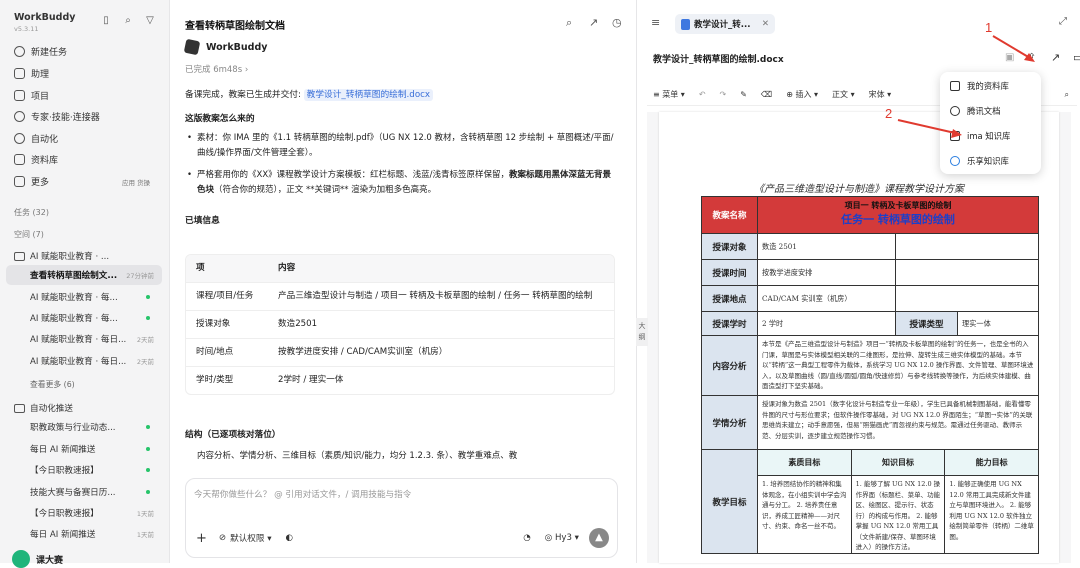 Image resolution: width=1080 pixels, height=568 pixels. I want to click on plus-icon, so click(19, 51).